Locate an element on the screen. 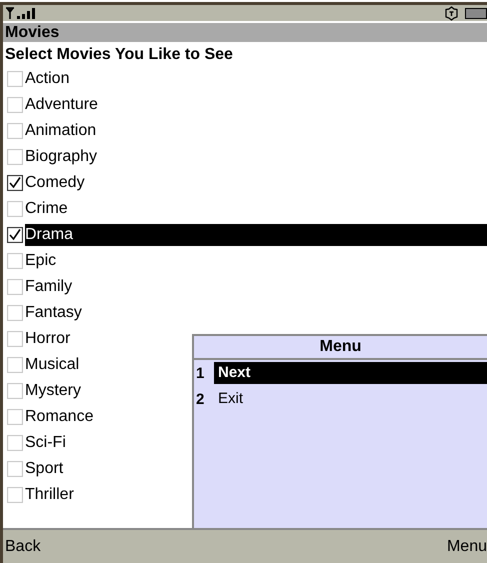 The width and height of the screenshot is (487, 563). genre-option: Comedy is located at coordinates (256, 183).